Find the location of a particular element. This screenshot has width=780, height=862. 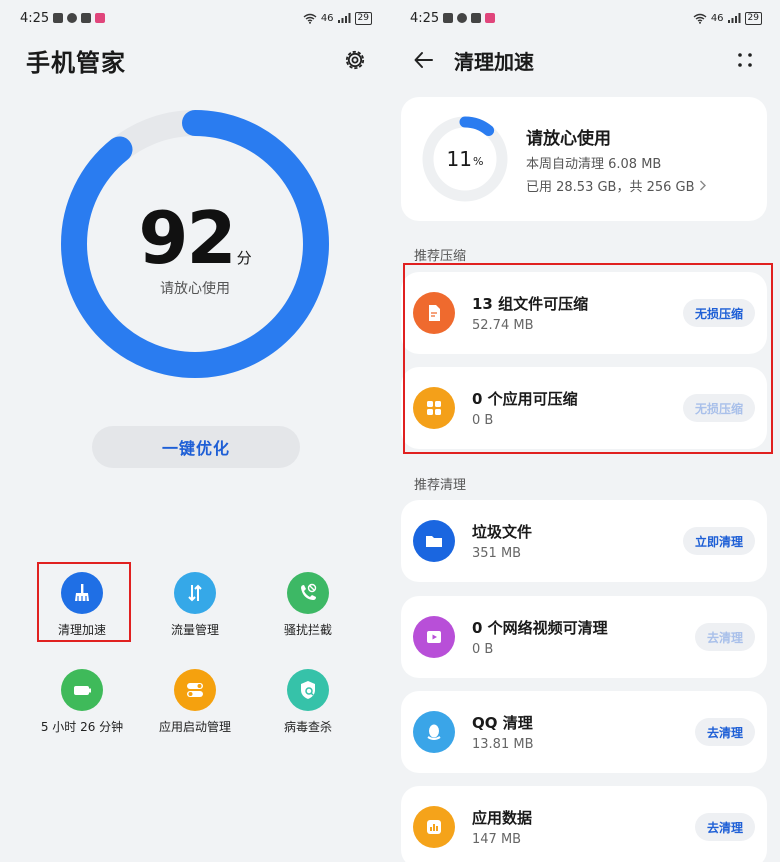

tool-harassment-block: 骚扰拦截 is located at coordinates (308, 600).